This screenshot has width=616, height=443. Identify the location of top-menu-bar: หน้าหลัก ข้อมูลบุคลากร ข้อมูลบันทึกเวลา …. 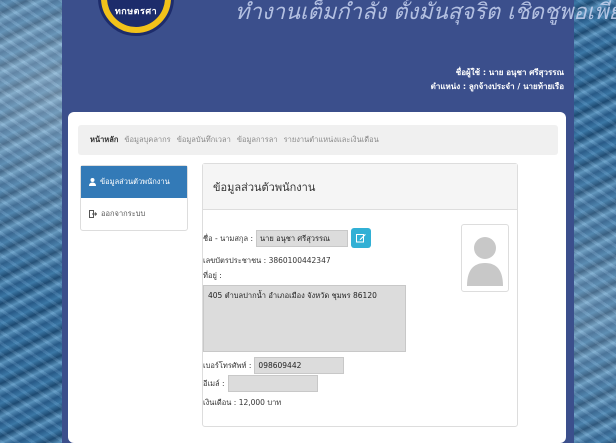
(318, 140).